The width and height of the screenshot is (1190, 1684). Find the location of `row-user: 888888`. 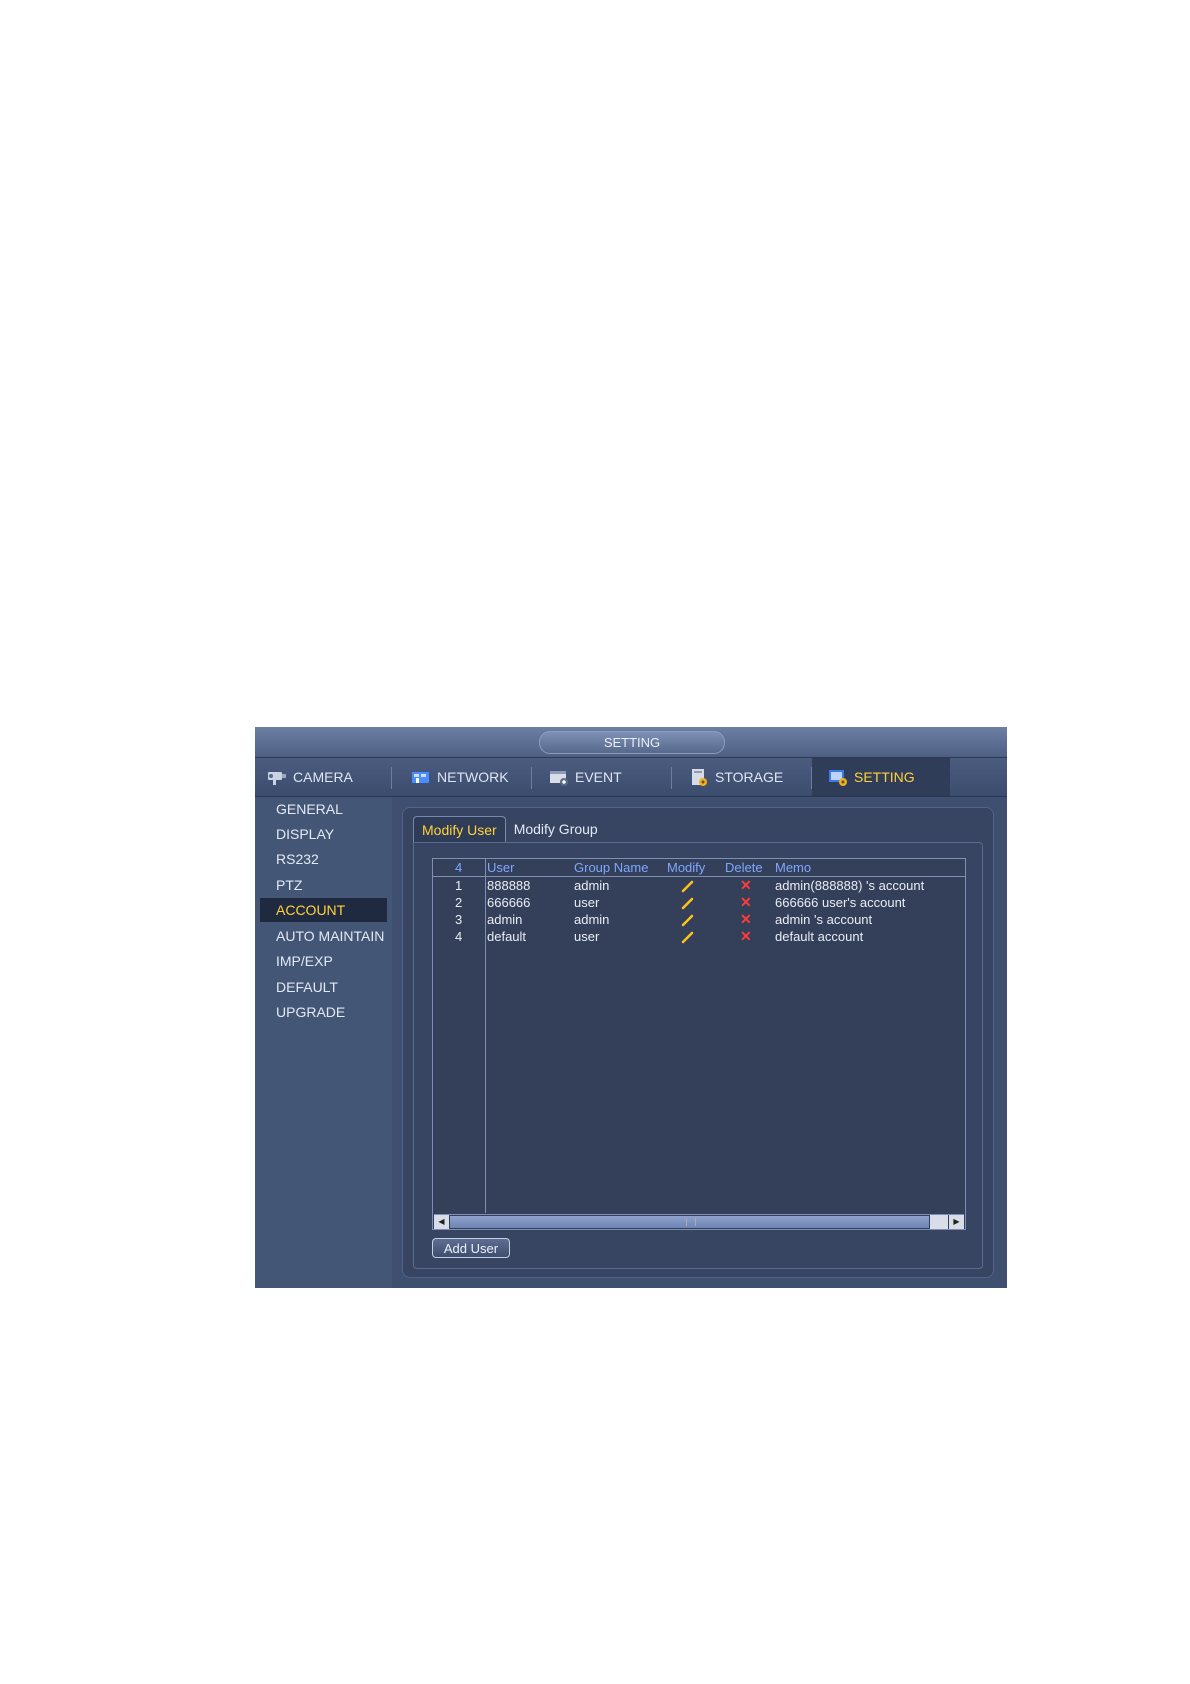

row-user: 888888 is located at coordinates (509, 885).